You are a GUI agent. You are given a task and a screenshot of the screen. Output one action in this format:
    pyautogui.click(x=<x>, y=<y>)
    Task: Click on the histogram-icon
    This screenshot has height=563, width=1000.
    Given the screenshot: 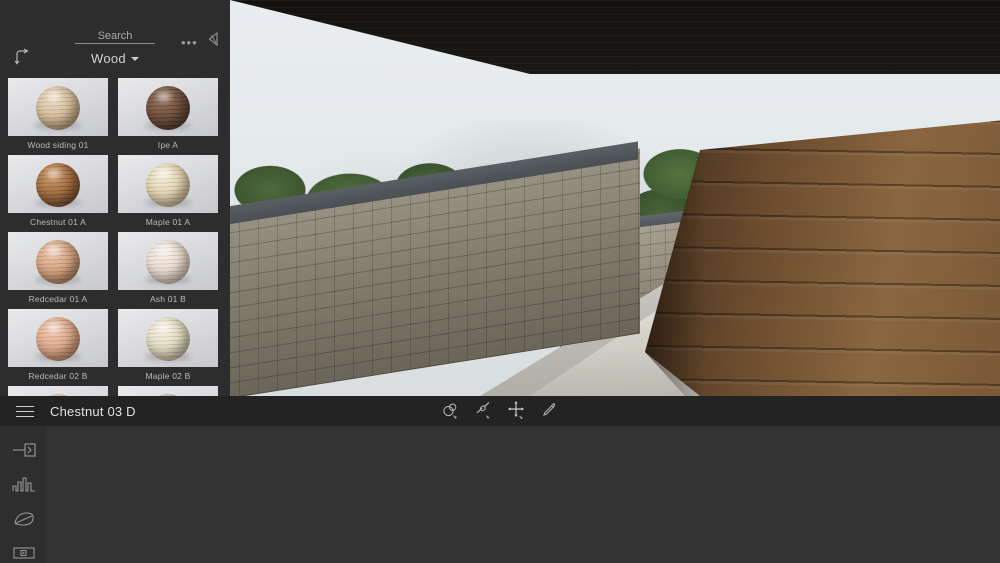 What is the action you would take?
    pyautogui.click(x=23, y=485)
    